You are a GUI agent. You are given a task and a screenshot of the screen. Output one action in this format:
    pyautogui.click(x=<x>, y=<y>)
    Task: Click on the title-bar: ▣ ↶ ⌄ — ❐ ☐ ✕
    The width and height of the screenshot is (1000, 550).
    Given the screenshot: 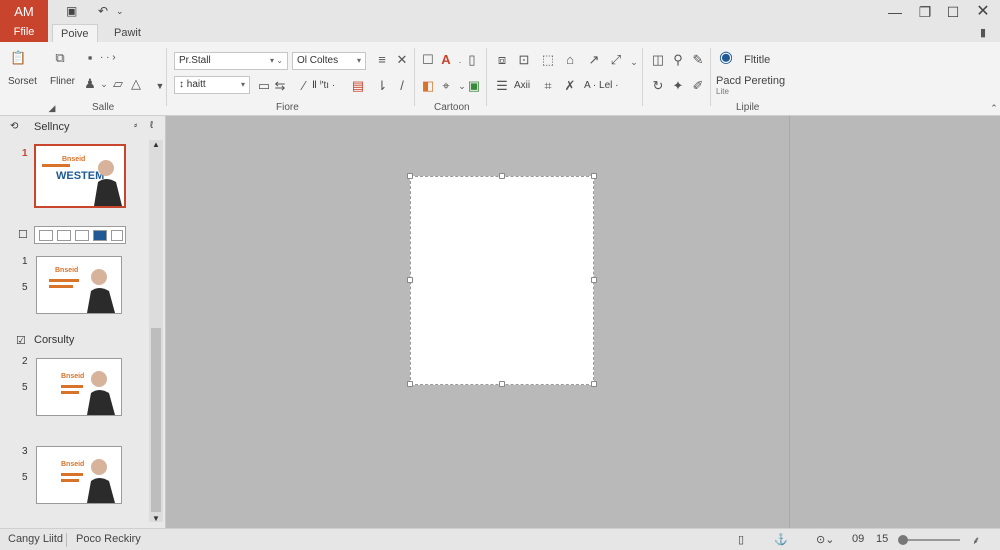 What is the action you would take?
    pyautogui.click(x=500, y=12)
    